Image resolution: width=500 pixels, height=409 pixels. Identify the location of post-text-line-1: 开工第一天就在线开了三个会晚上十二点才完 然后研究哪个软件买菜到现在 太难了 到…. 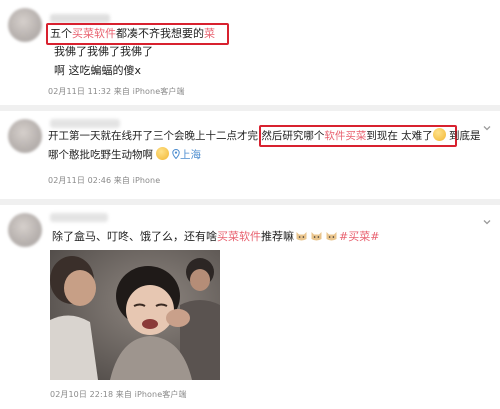
(264, 135).